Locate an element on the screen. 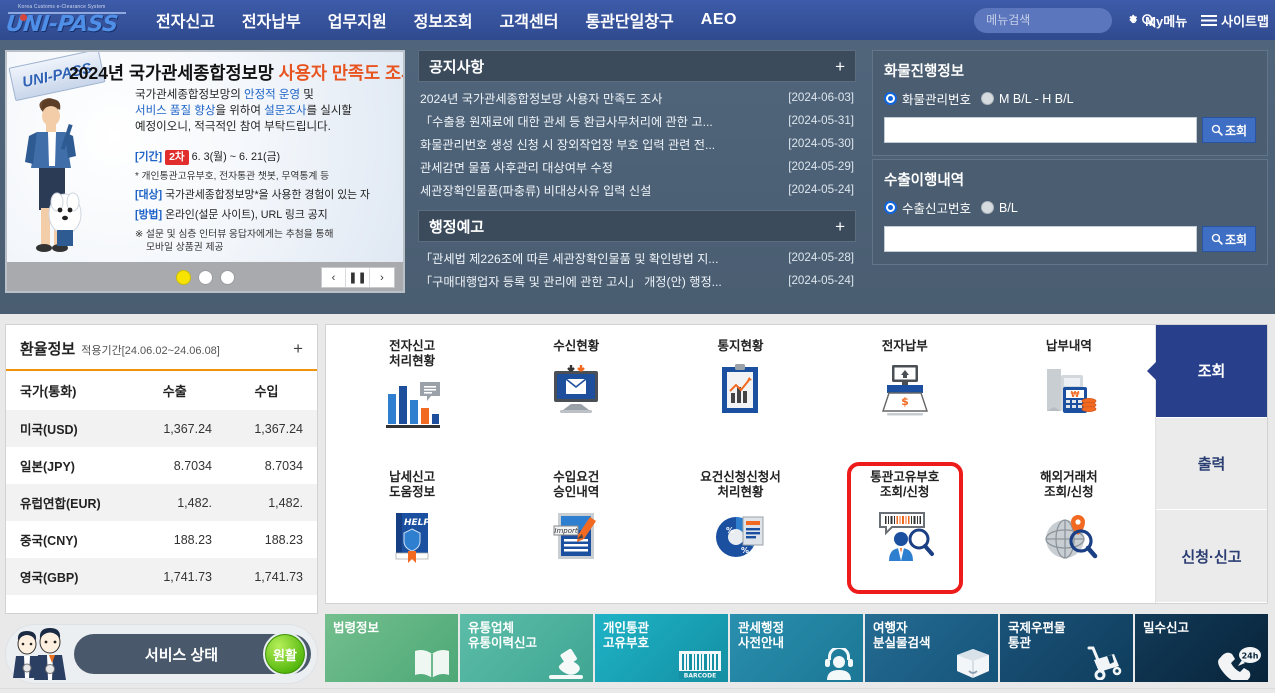 The height and width of the screenshot is (693, 1275). nav-item-epayment: 전자납부 is located at coordinates (271, 20).